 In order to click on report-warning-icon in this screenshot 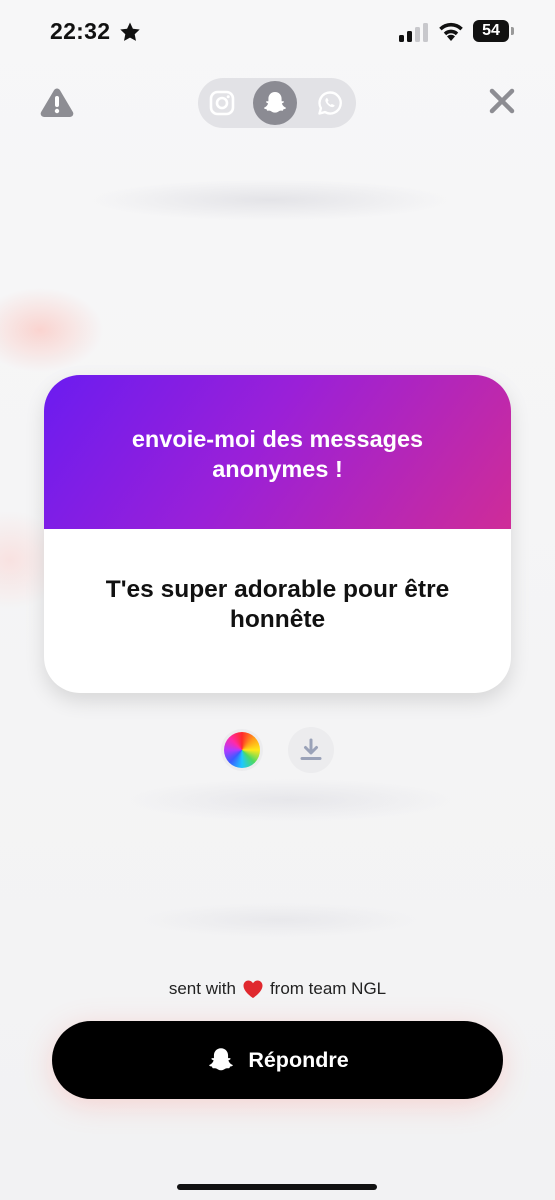, I will do `click(57, 102)`.